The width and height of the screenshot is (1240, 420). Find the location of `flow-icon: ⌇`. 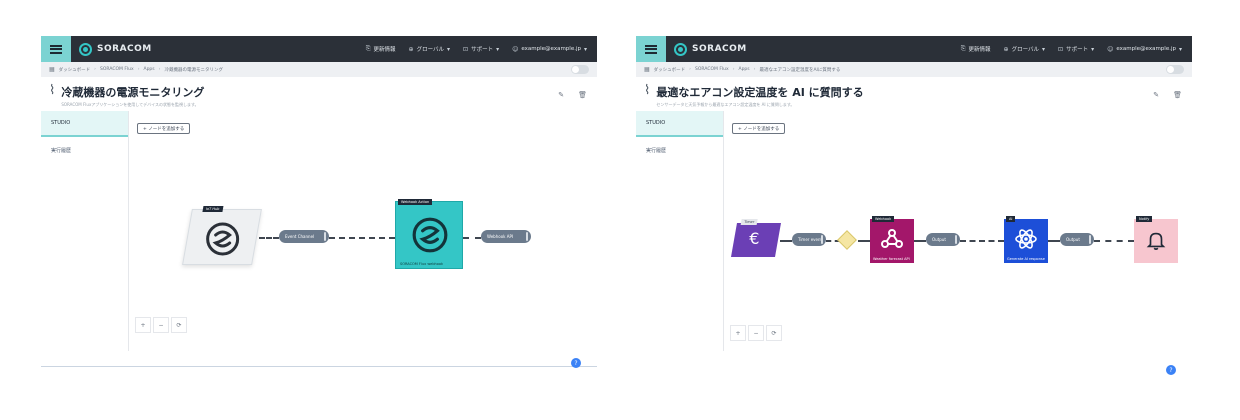

flow-icon: ⌇ is located at coordinates (647, 90).